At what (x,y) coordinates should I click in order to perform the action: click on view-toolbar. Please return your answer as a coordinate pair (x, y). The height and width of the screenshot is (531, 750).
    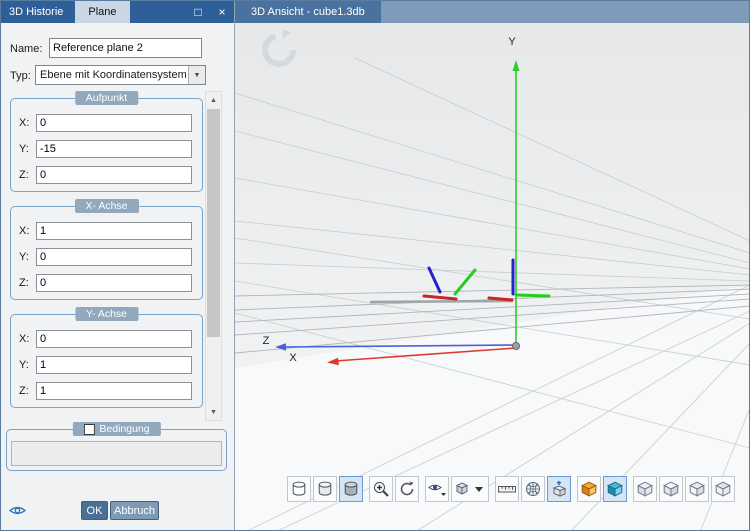
    Looking at the image, I should click on (511, 489).